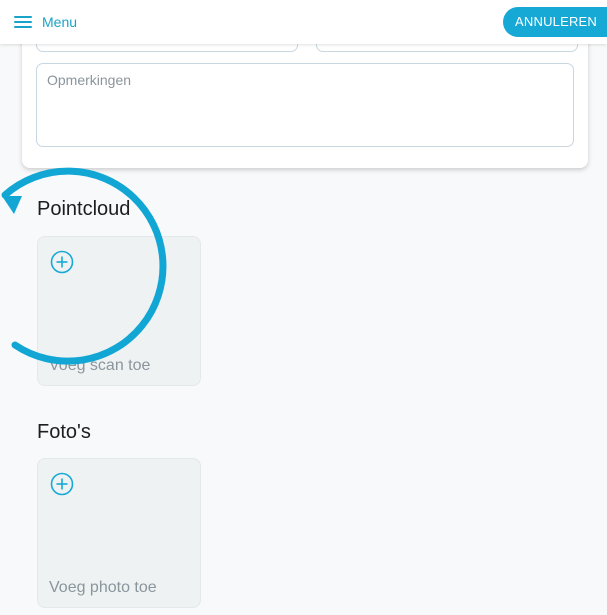 This screenshot has width=607, height=615. What do you see at coordinates (119, 311) in the screenshot?
I see `add-scan-tile: Voeg scan toe` at bounding box center [119, 311].